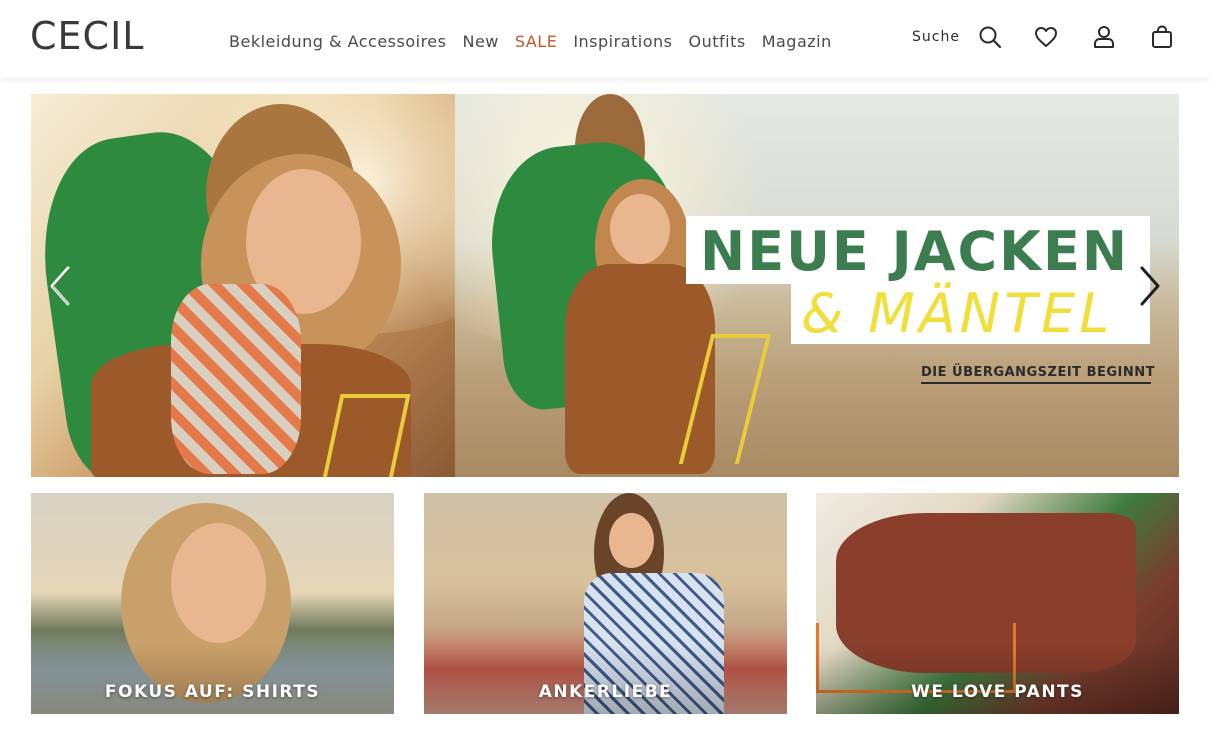  What do you see at coordinates (1162, 37) in the screenshot?
I see `bag-icon` at bounding box center [1162, 37].